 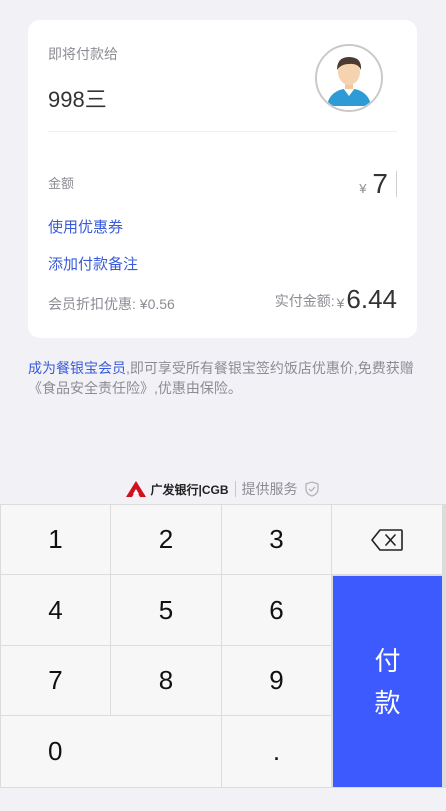 I want to click on key-3: 3, so click(x=276, y=539).